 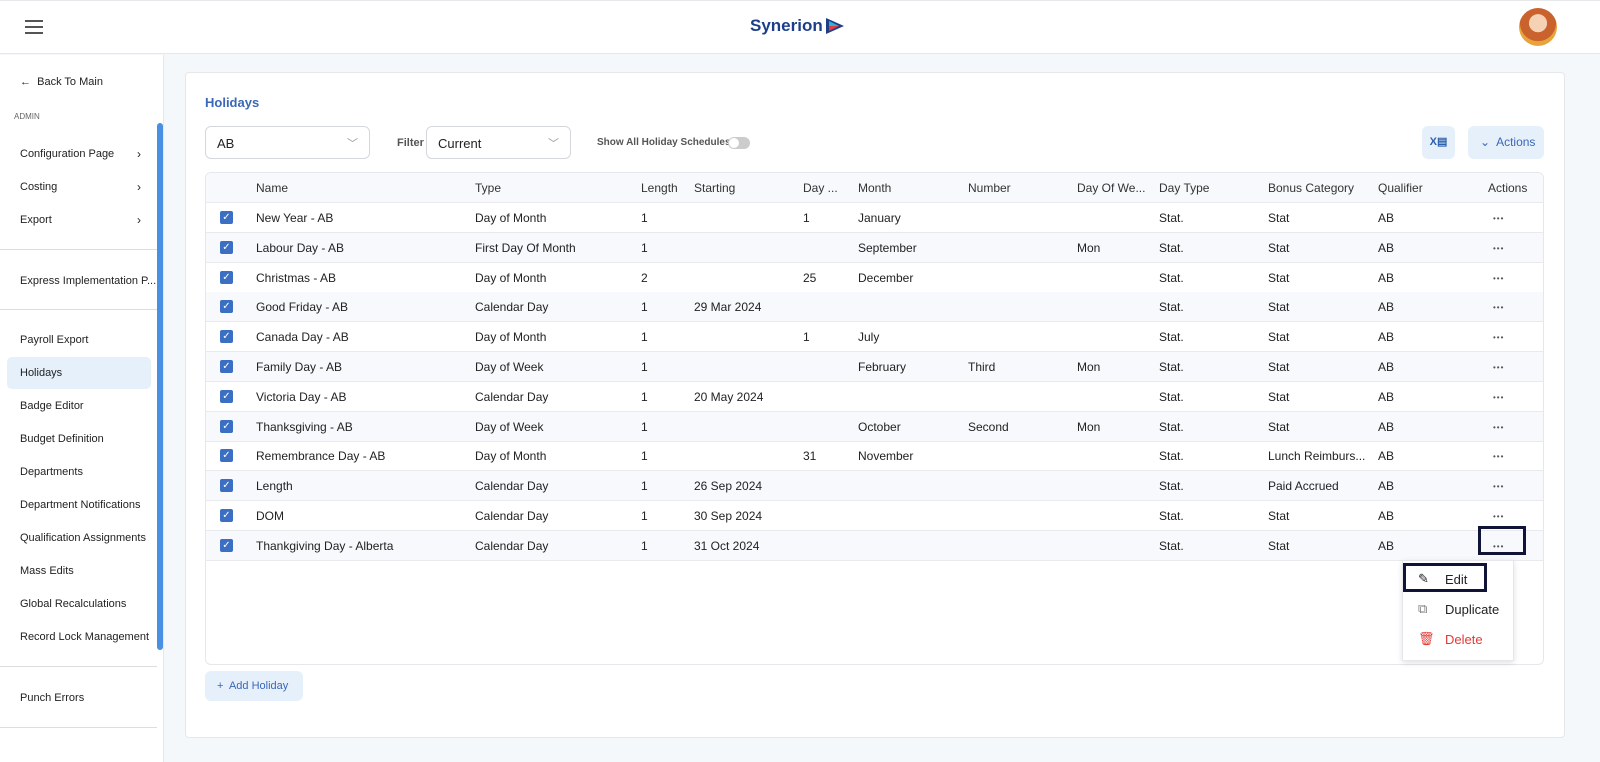 What do you see at coordinates (67, 154) in the screenshot?
I see `sidebar-group-configuration: Configuration Page` at bounding box center [67, 154].